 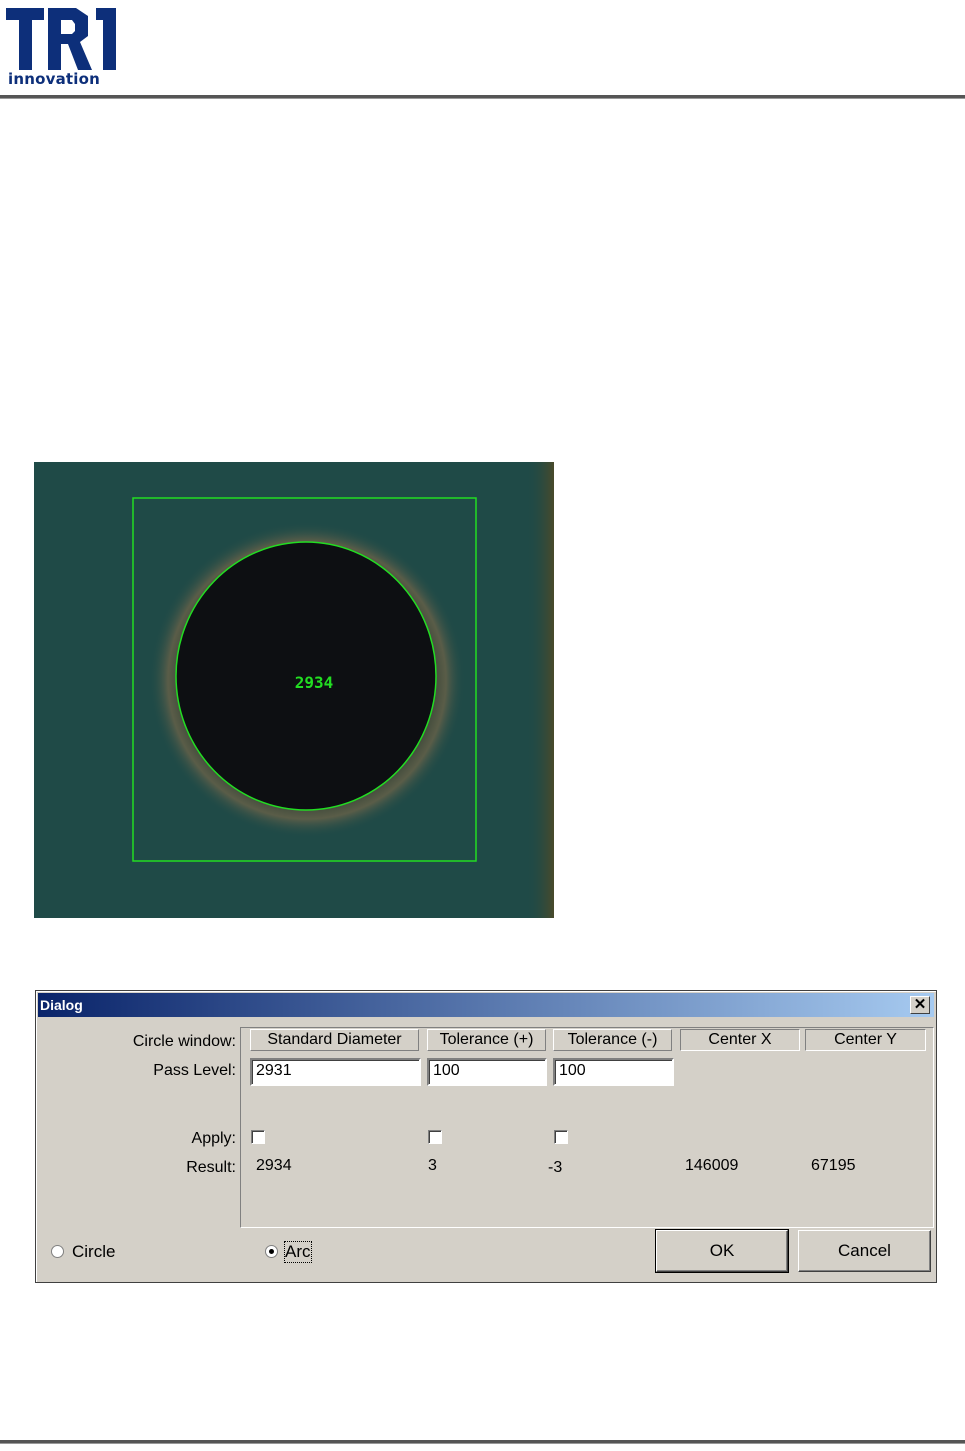 I want to click on footer-rule-shadow, so click(x=482, y=1443).